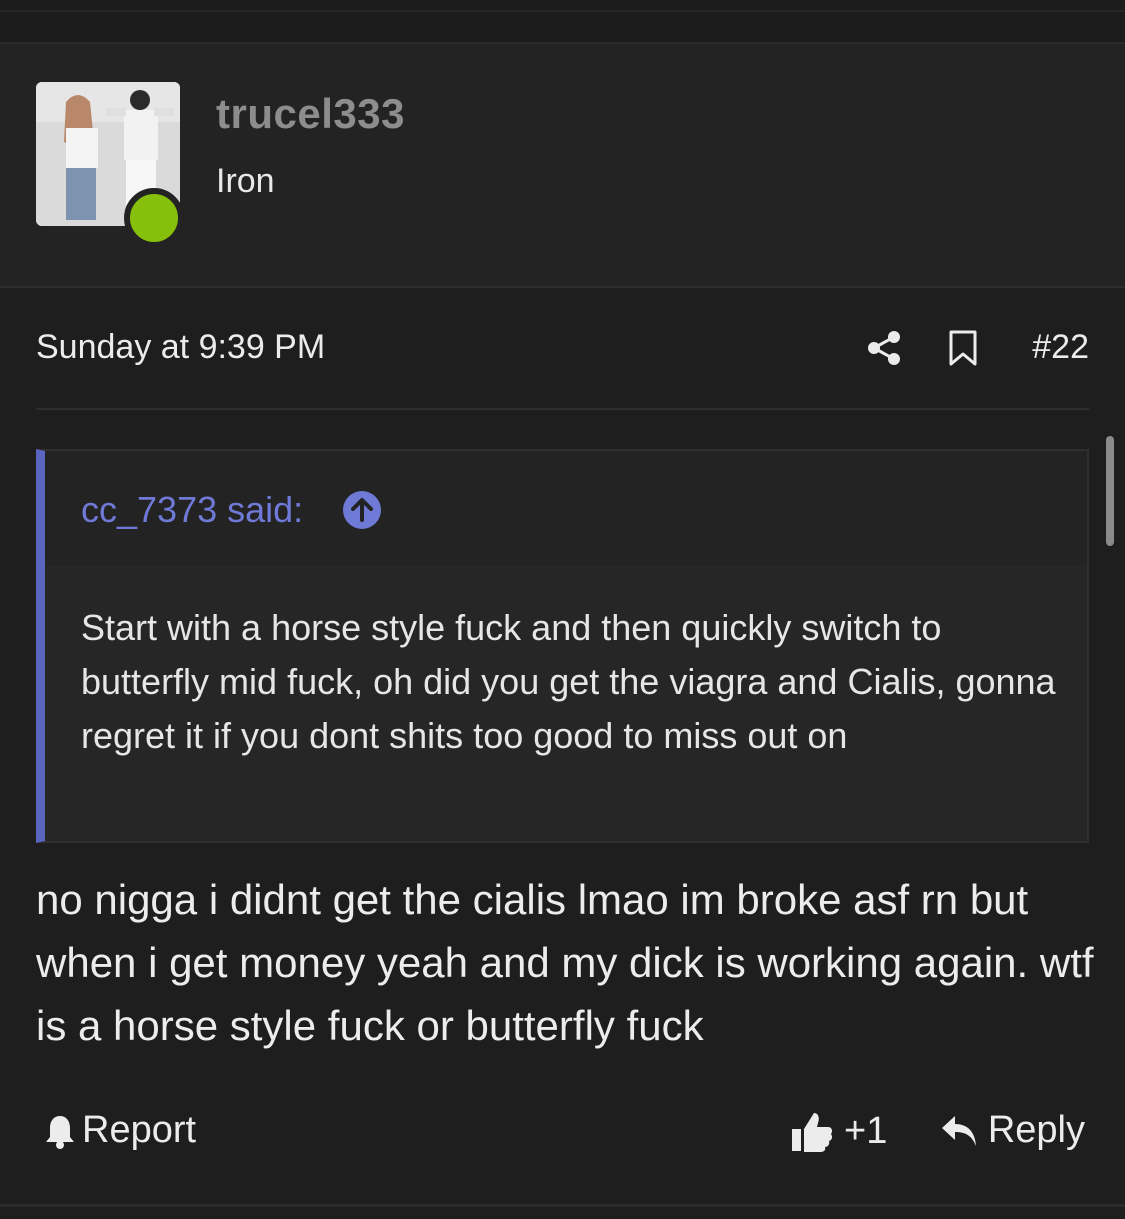 This screenshot has width=1125, height=1219. I want to click on quote-header: cc_7373 said:, so click(566, 508).